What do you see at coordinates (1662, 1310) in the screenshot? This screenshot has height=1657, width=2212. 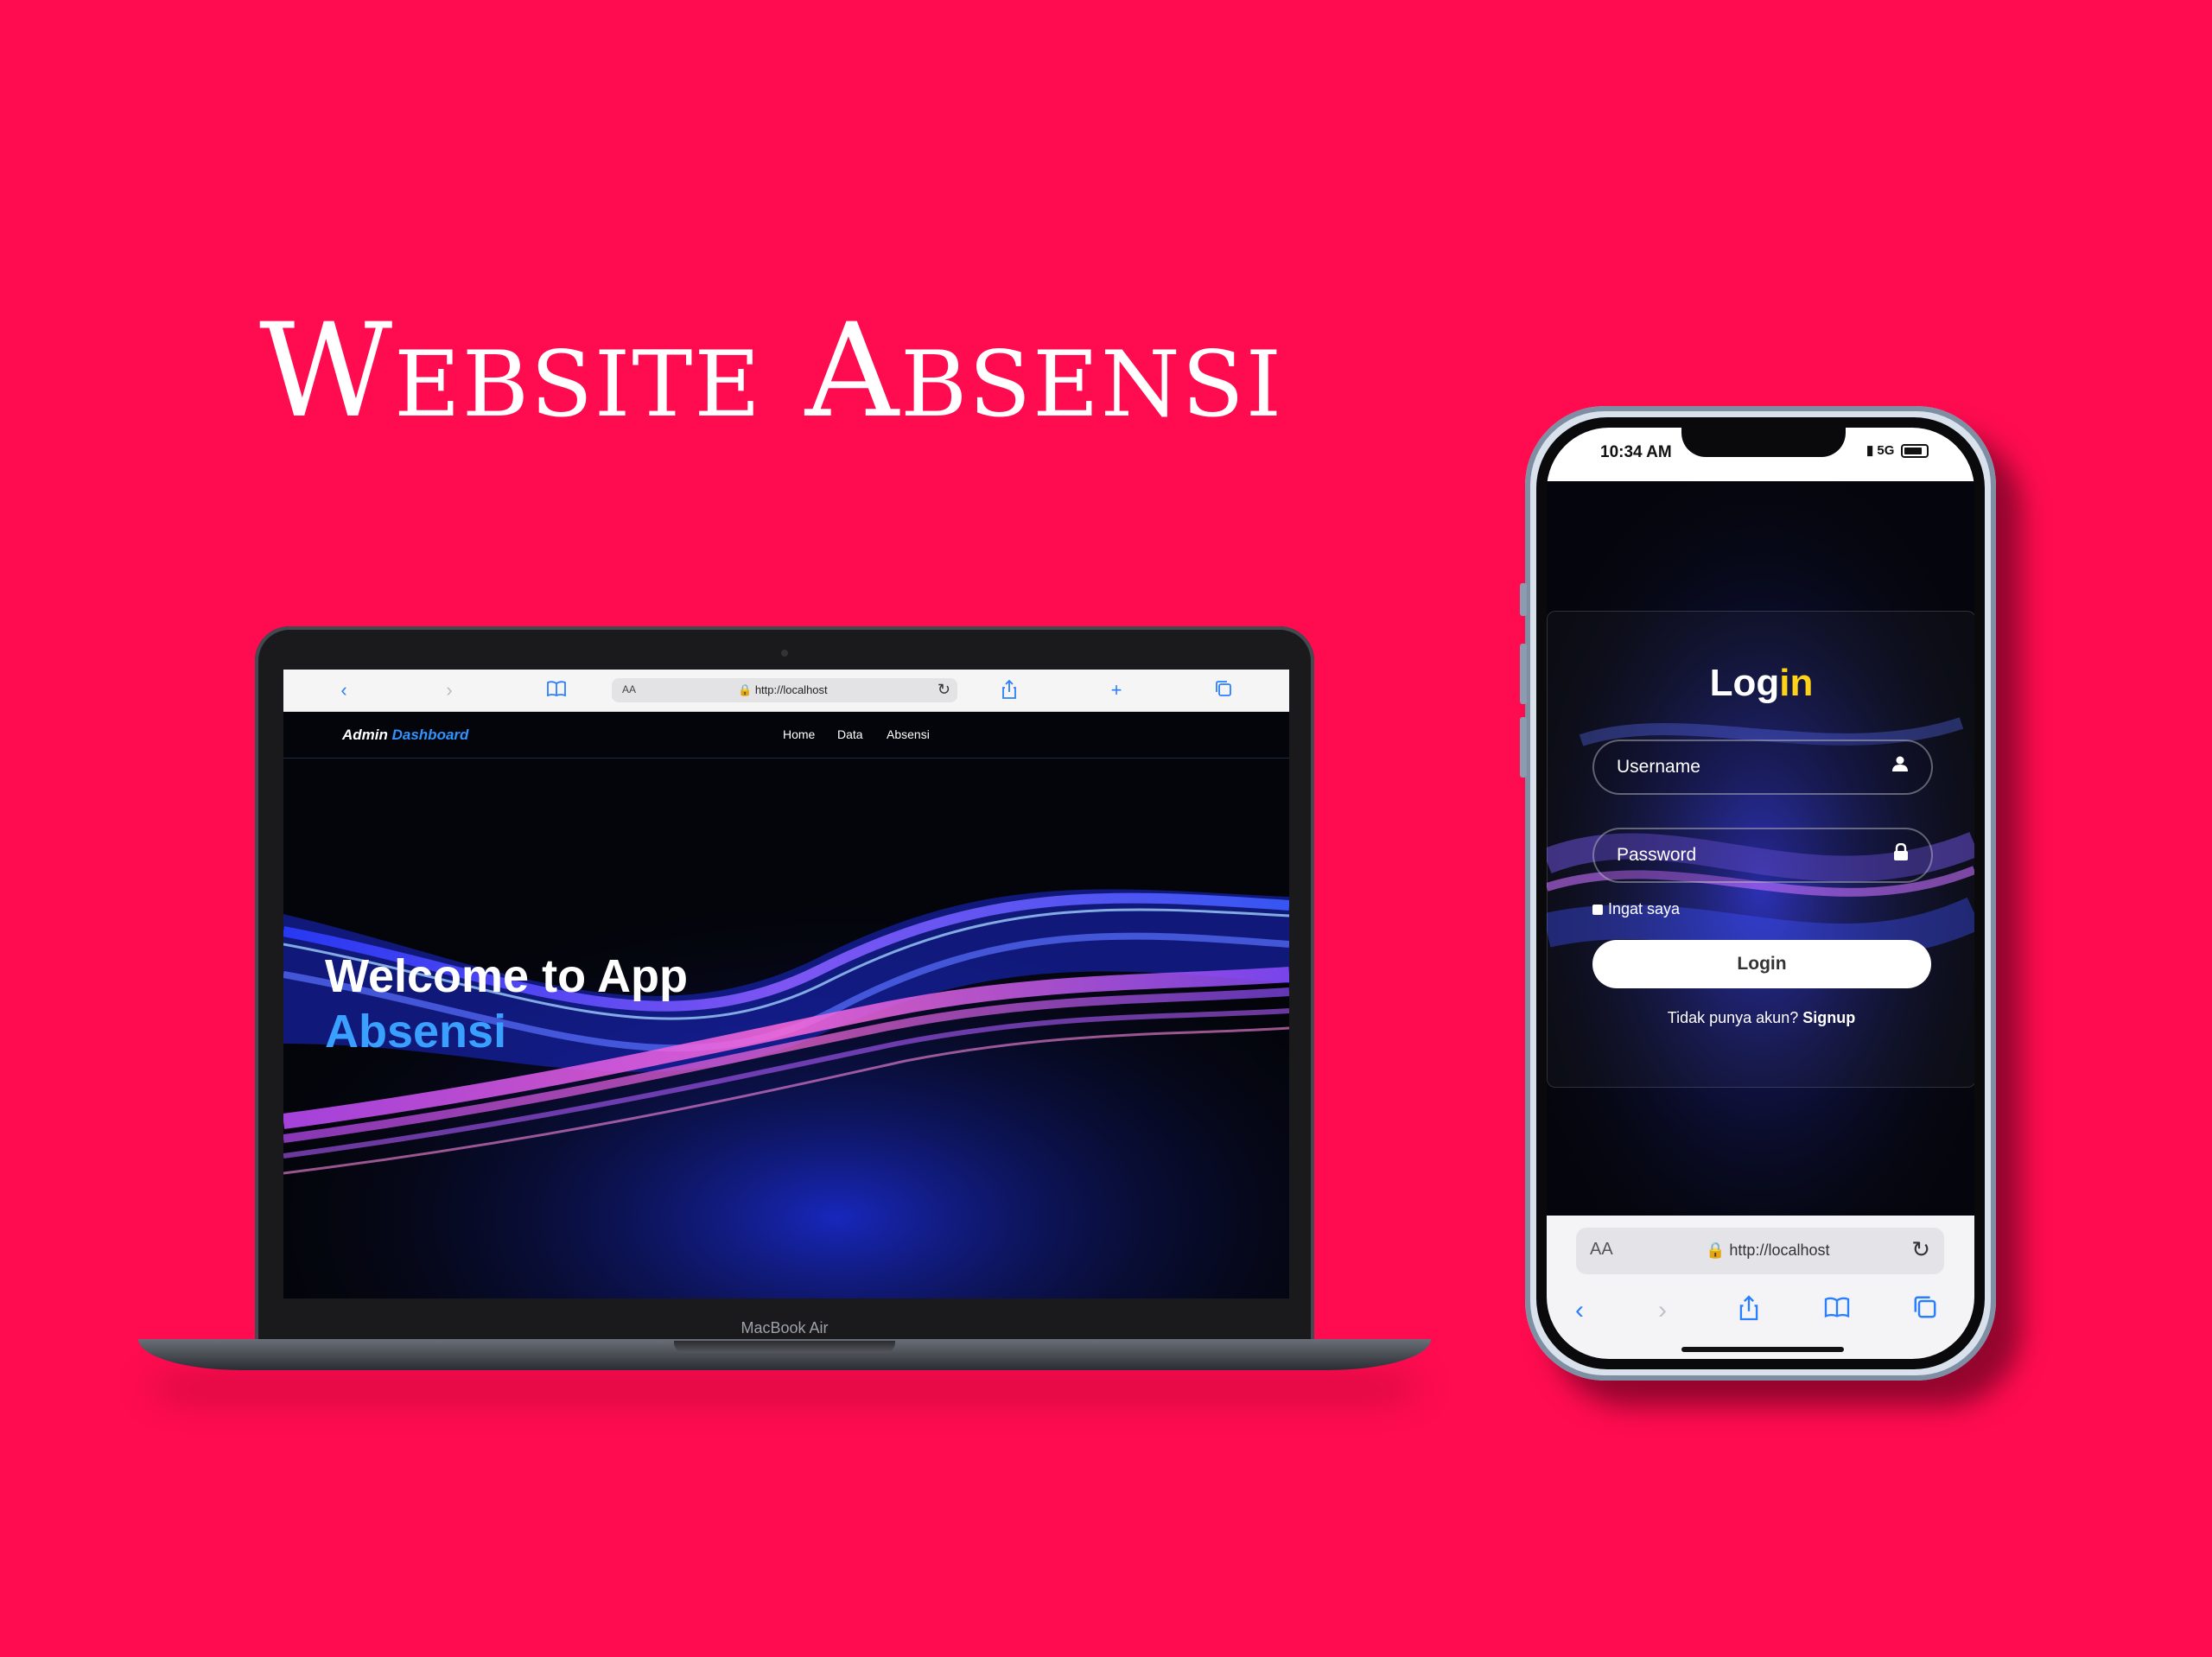 I see `phone-forward-icon: ›` at bounding box center [1662, 1310].